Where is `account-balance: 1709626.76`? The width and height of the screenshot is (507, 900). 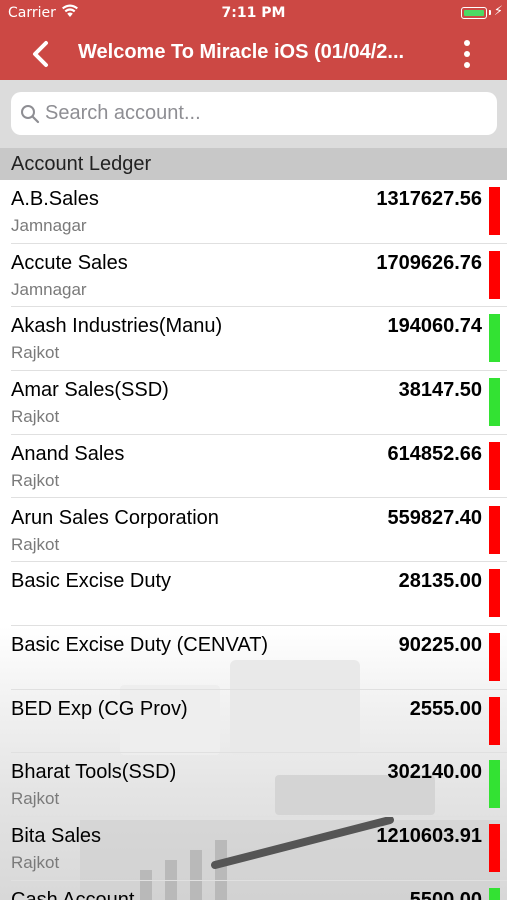
account-balance: 1709626.76 is located at coordinates (429, 262).